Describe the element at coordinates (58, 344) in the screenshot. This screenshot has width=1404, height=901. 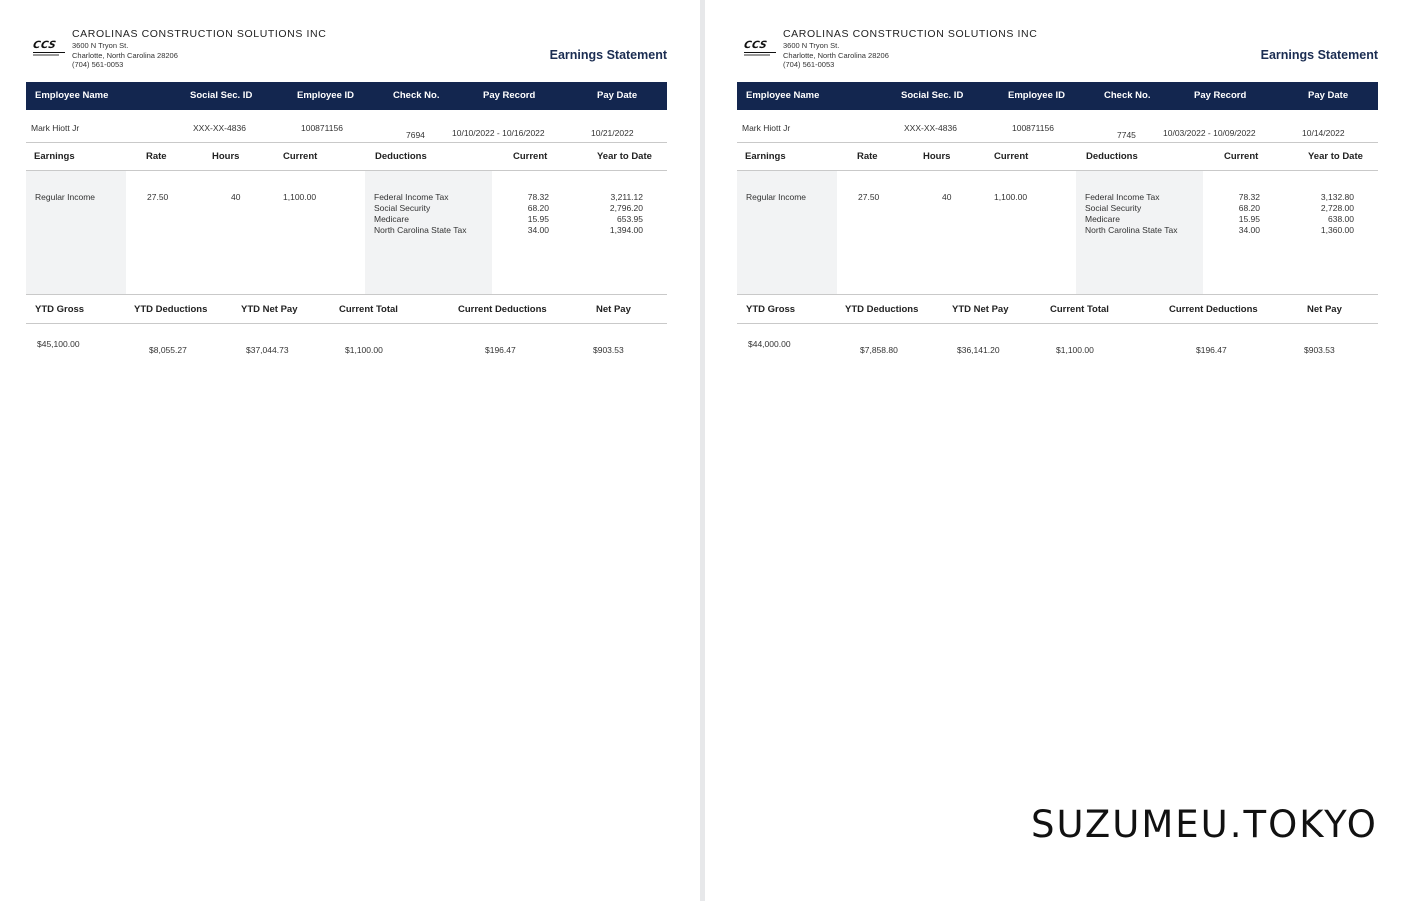
I see `ytd-gross-value: $45,100.00` at that location.